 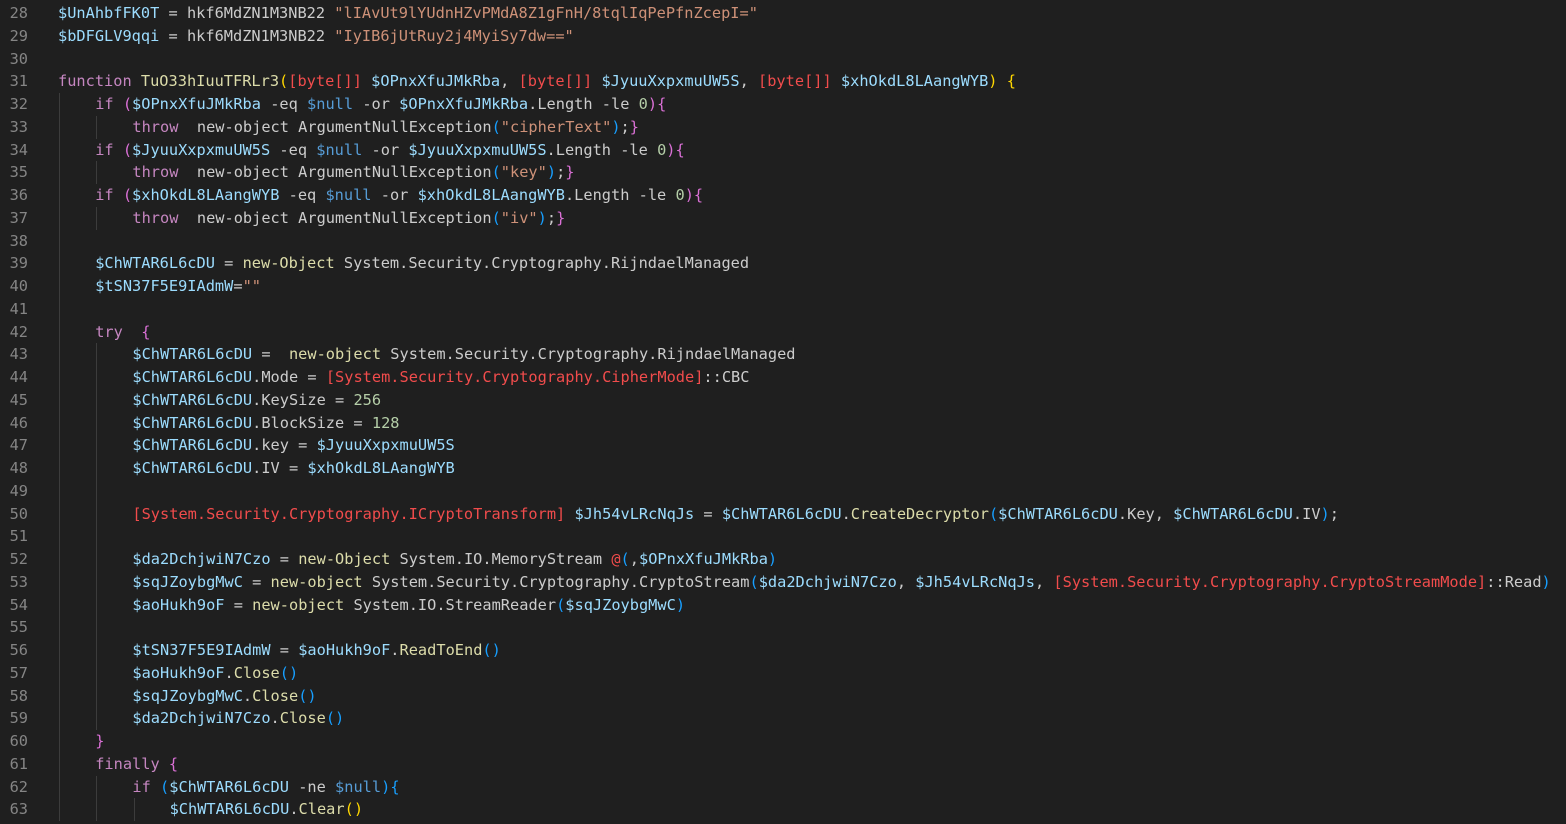 What do you see at coordinates (783, 718) in the screenshot?
I see `code-line: 59 $da2DchjwiN7Czo.Close()` at bounding box center [783, 718].